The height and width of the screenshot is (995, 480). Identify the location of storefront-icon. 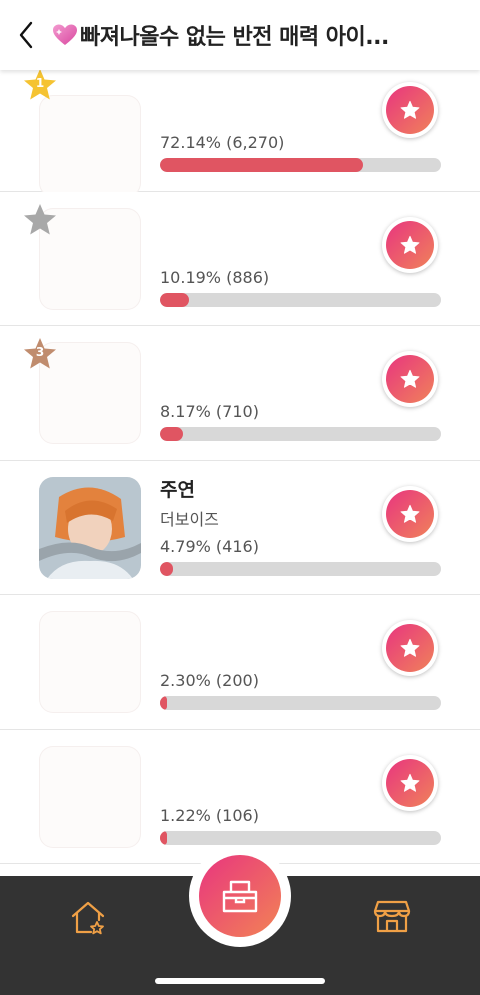
(392, 916).